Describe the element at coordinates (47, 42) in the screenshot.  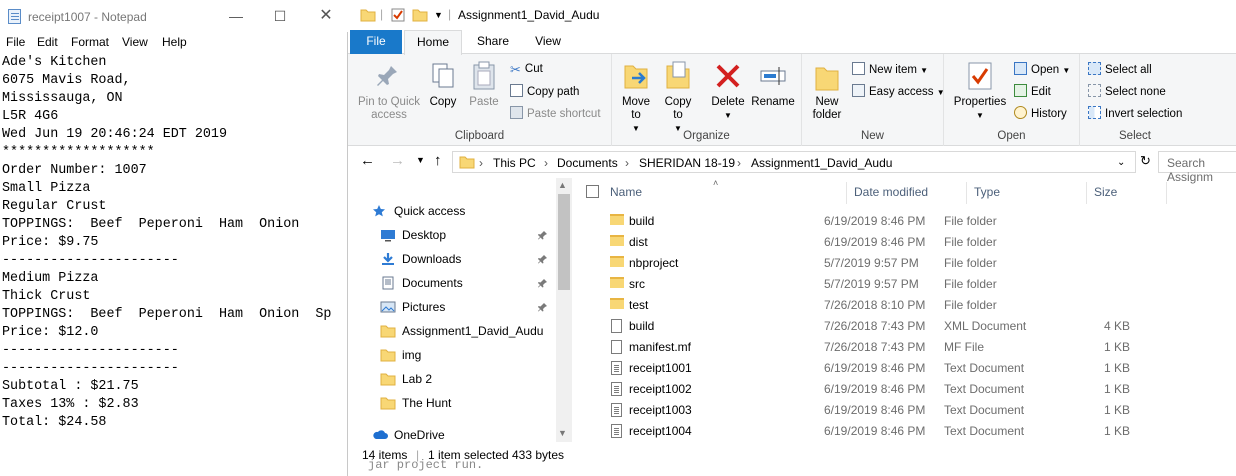
I see `menu-edit: Edit` at that location.